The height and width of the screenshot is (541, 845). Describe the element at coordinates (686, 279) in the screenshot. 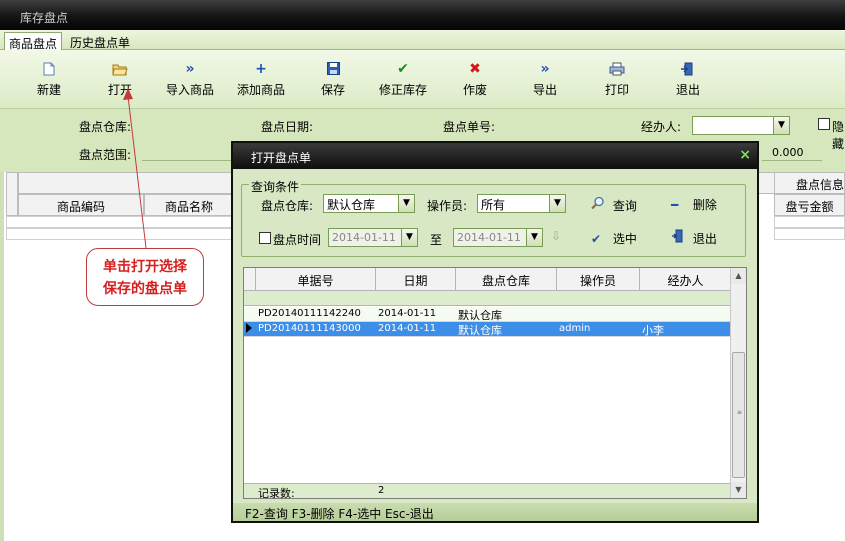

I see `col-handler: 经办人` at that location.